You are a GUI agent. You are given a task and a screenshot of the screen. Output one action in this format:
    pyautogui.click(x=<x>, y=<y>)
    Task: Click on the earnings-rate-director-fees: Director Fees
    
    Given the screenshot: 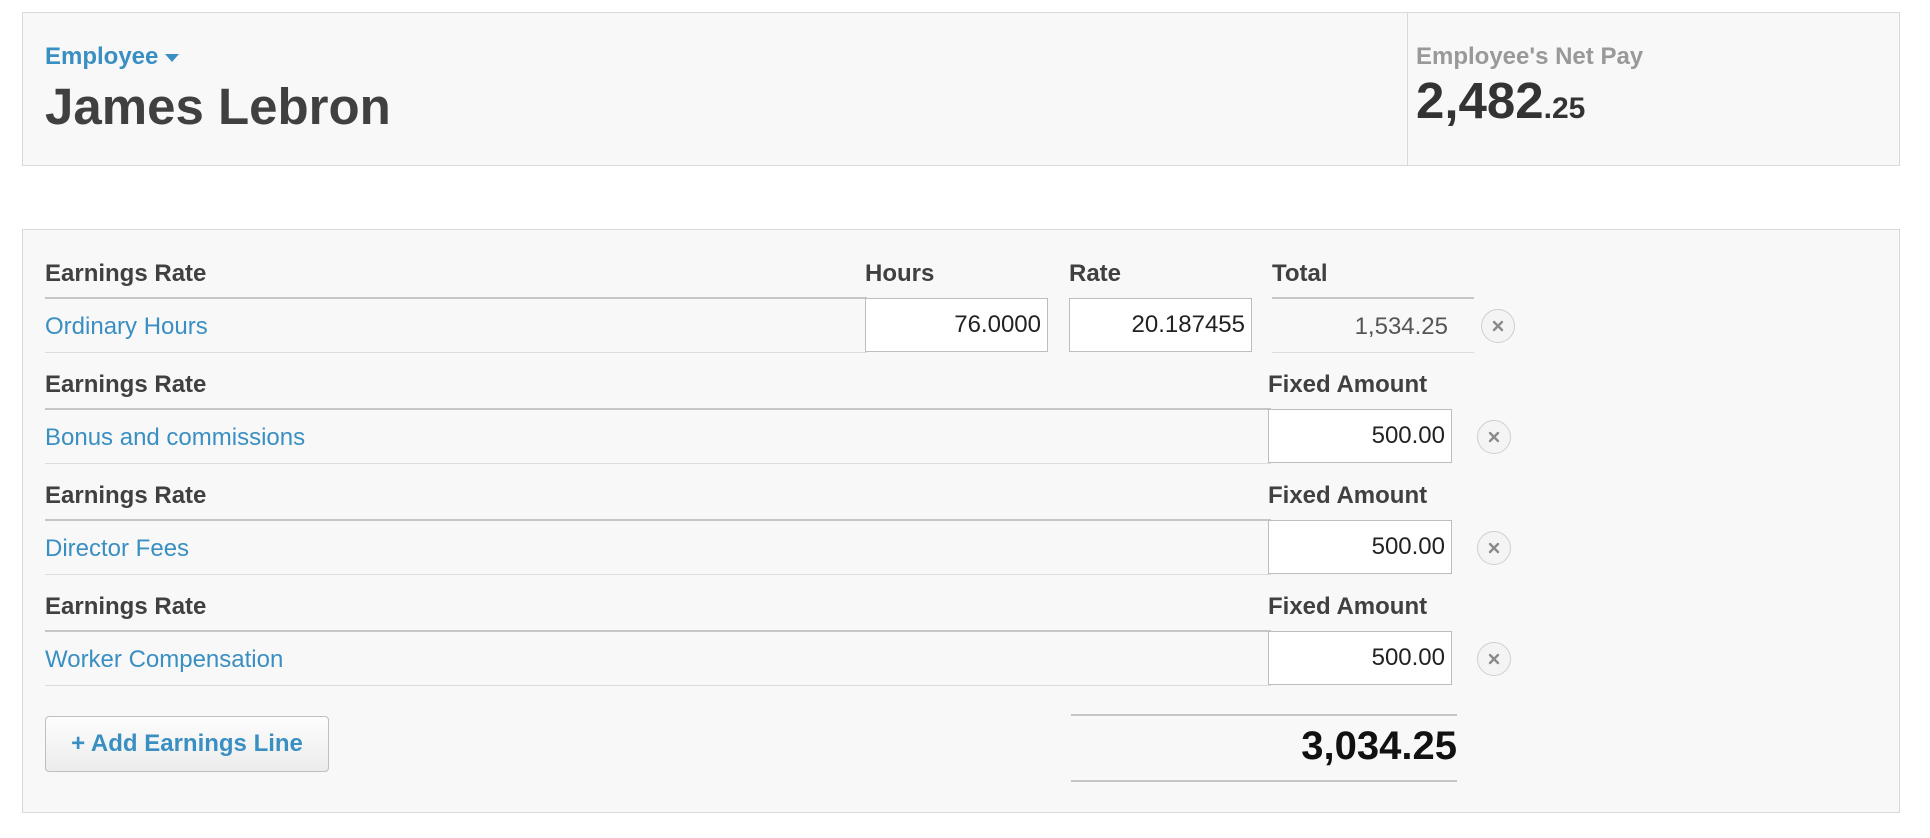 What is the action you would take?
    pyautogui.click(x=117, y=549)
    